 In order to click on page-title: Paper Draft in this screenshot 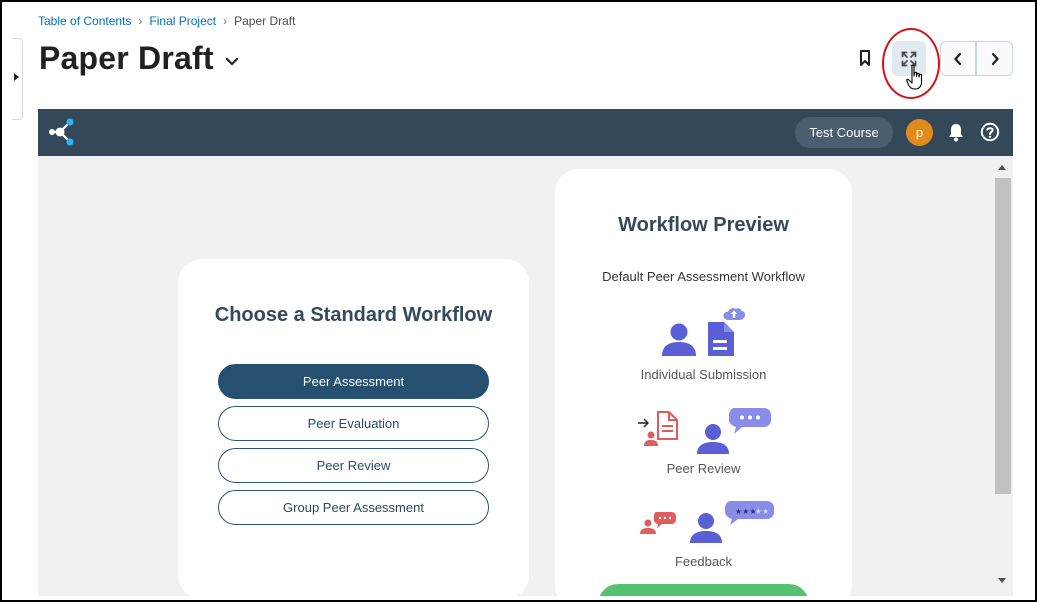, I will do `click(126, 58)`.